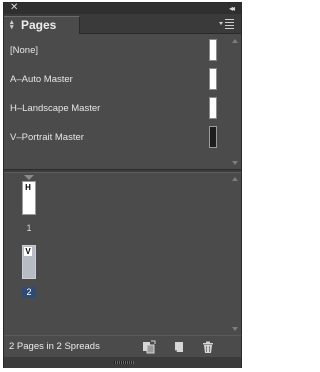 This screenshot has width=320, height=372. I want to click on spread-indicator-icon, so click(29, 177).